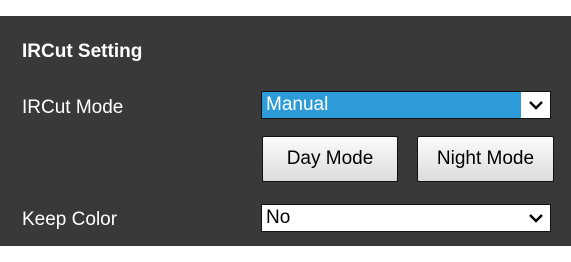 This screenshot has height=262, width=571. I want to click on ircut-mode-value: Manual, so click(297, 104).